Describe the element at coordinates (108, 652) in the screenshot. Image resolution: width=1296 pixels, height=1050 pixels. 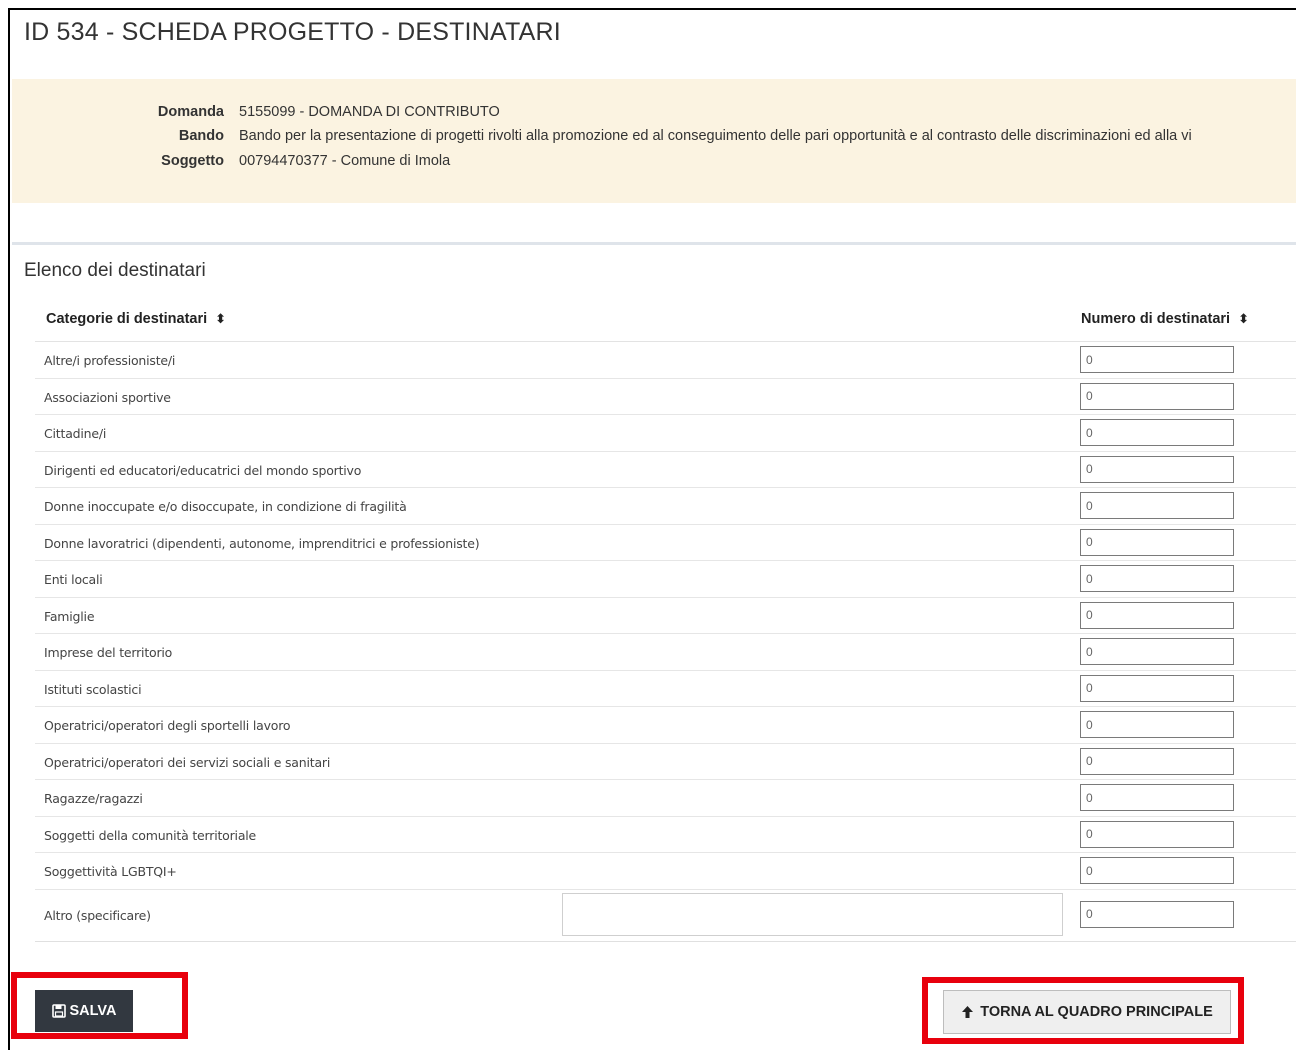
I see `row-category-label: Imprese del territorio` at that location.